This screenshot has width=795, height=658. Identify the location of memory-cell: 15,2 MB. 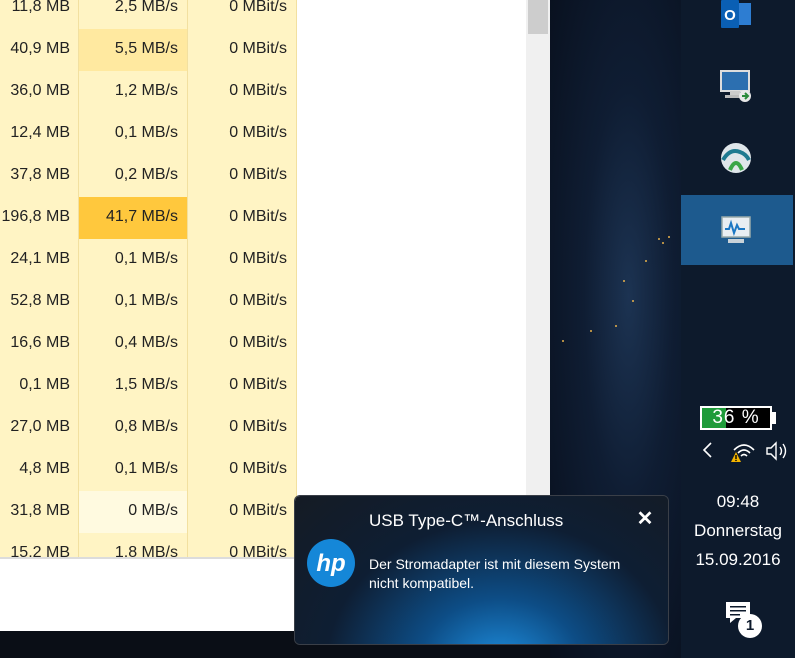
(39, 545).